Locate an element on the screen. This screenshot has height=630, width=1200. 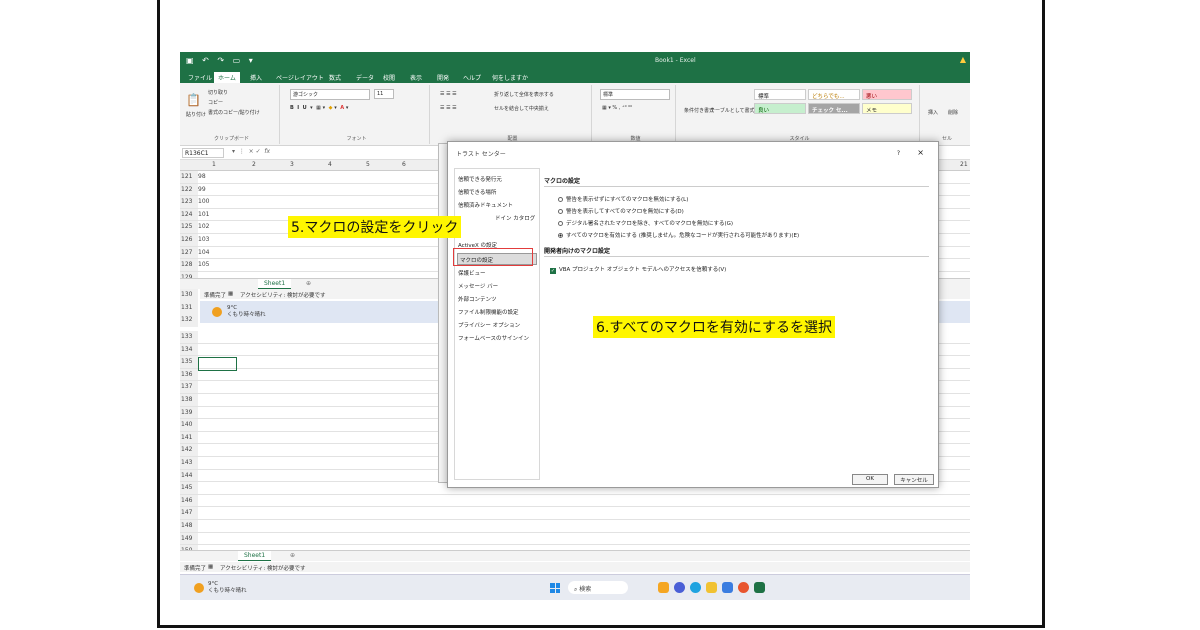
nav-form-signin: フォームベースのサインイン is located at coordinates (493, 338).